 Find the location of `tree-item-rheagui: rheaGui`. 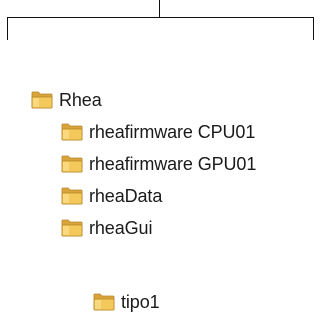

tree-item-rheagui: rheaGui is located at coordinates (106, 228).